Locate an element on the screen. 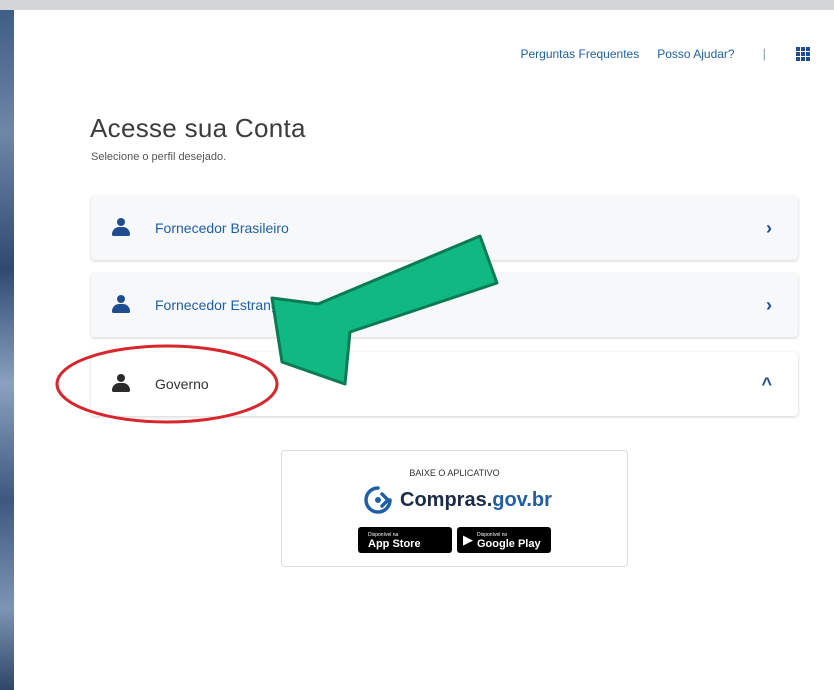 Image resolution: width=834 pixels, height=690 pixels. apps-grid-icon is located at coordinates (803, 53).